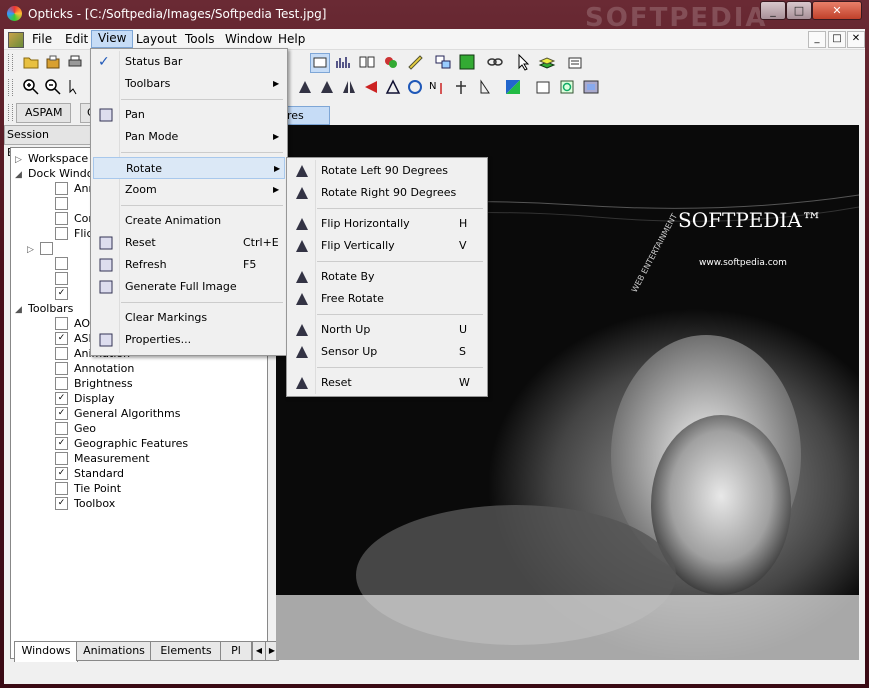 This screenshot has width=869, height=688. Describe the element at coordinates (523, 62) in the screenshot. I see `pointer-icon` at that location.